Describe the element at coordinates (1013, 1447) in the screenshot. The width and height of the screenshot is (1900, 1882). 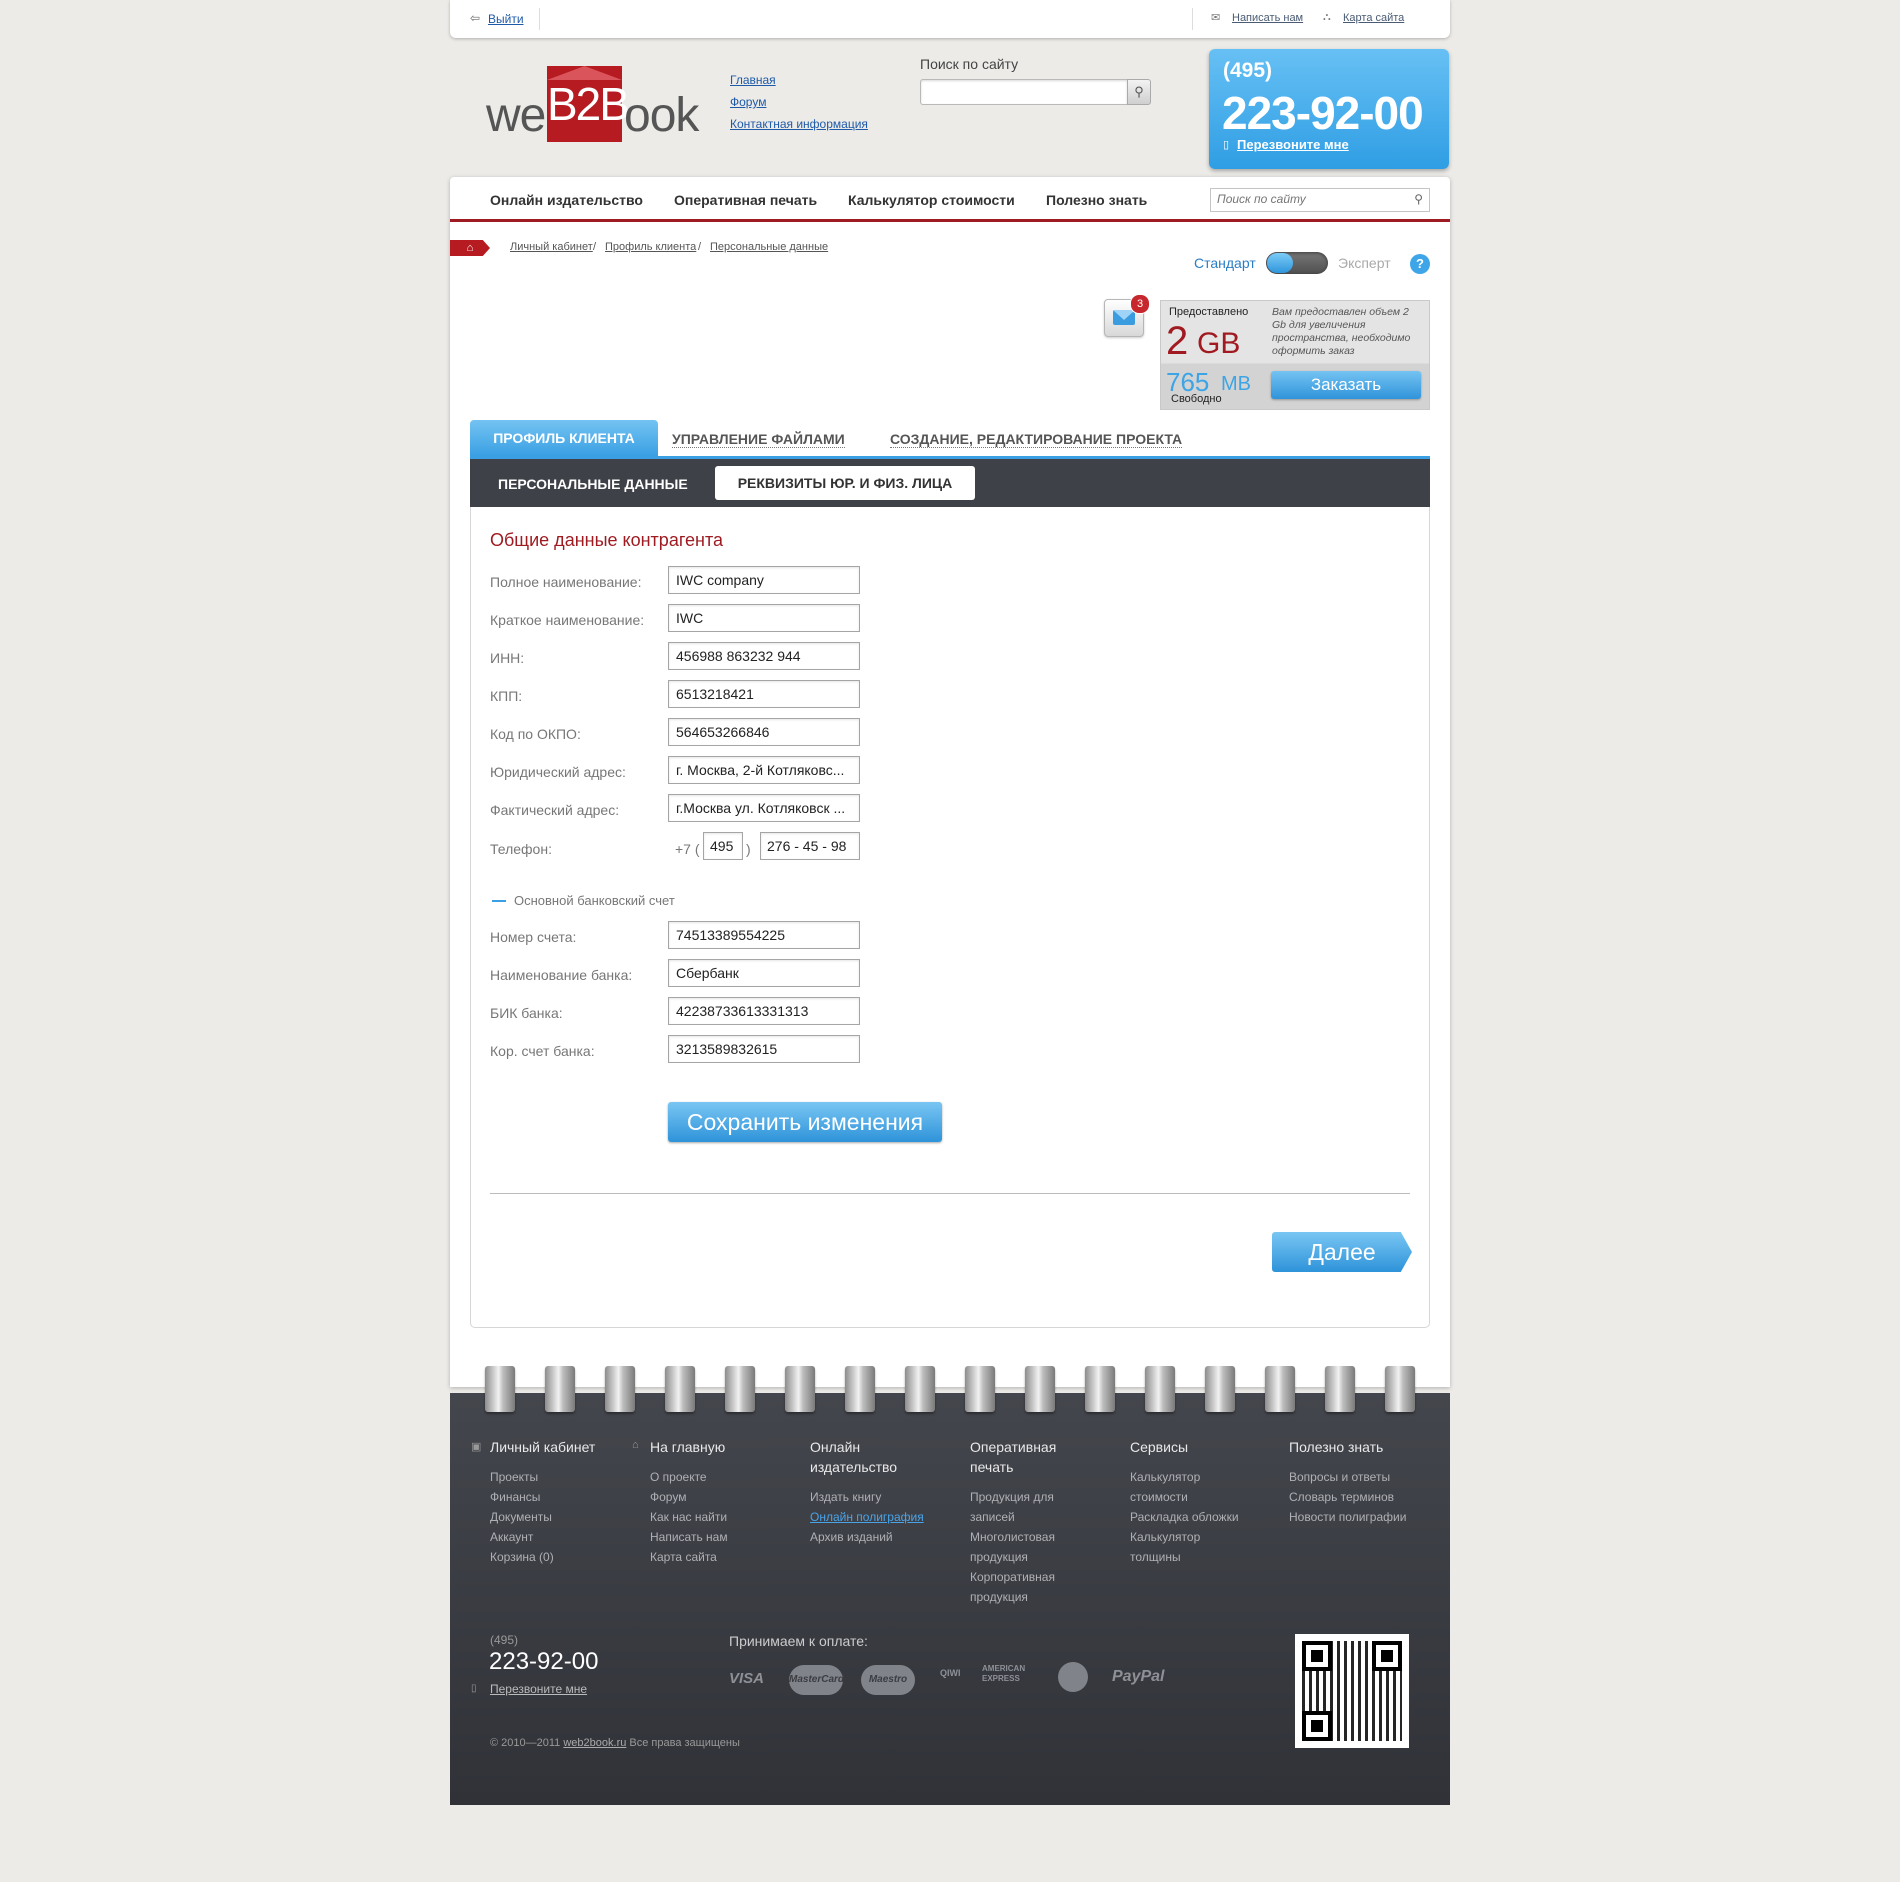
I see `footer-col-title: Оперативная` at that location.